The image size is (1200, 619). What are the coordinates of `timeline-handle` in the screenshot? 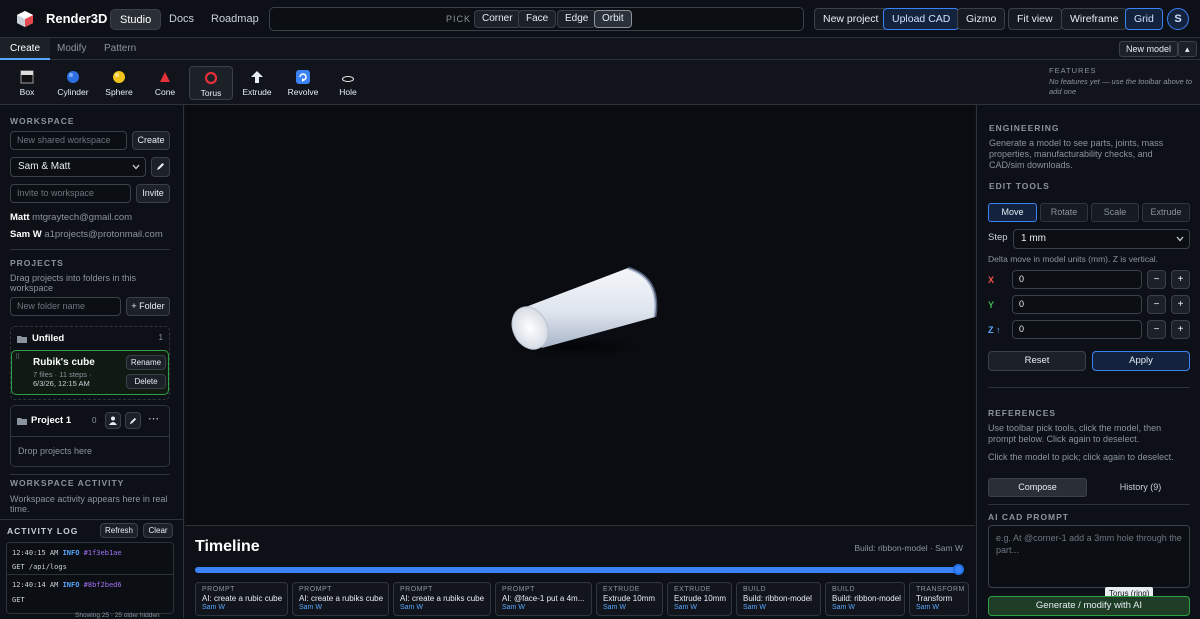 It's located at (958, 569).